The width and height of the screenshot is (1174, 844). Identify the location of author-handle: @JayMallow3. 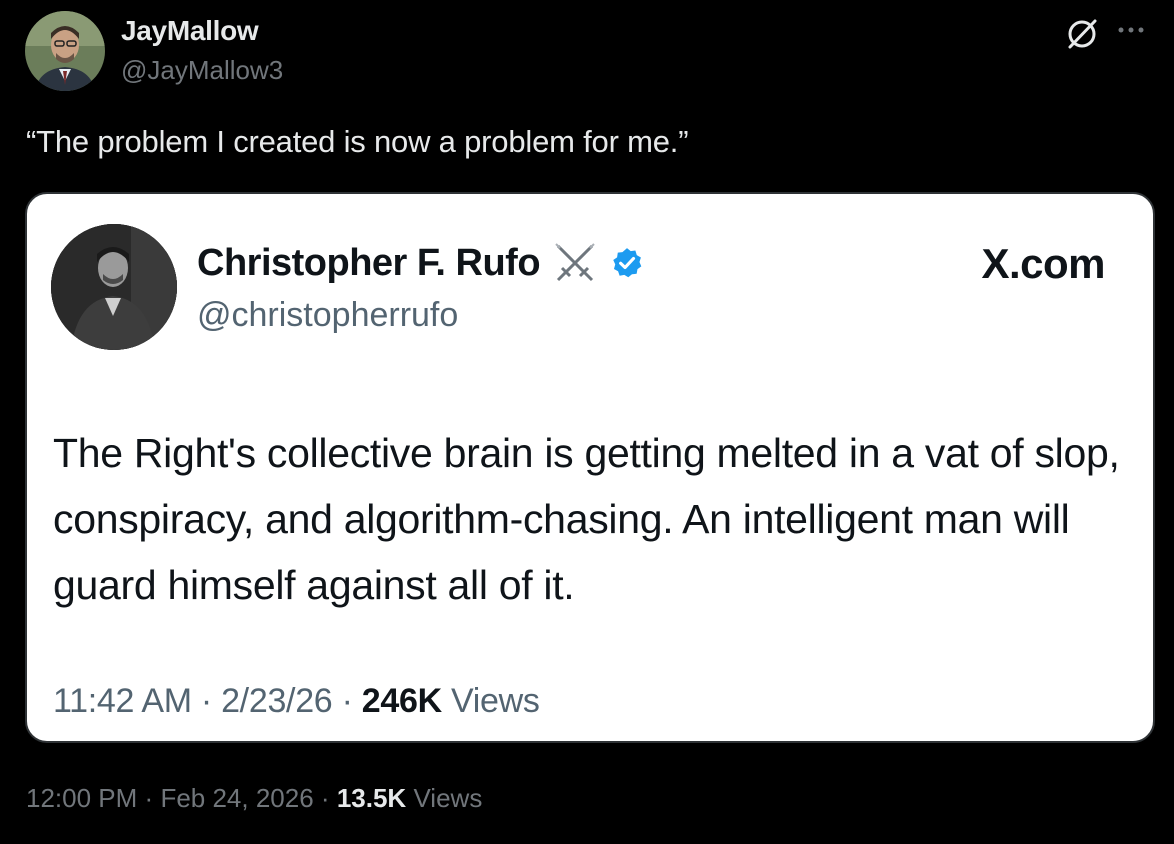
(202, 70).